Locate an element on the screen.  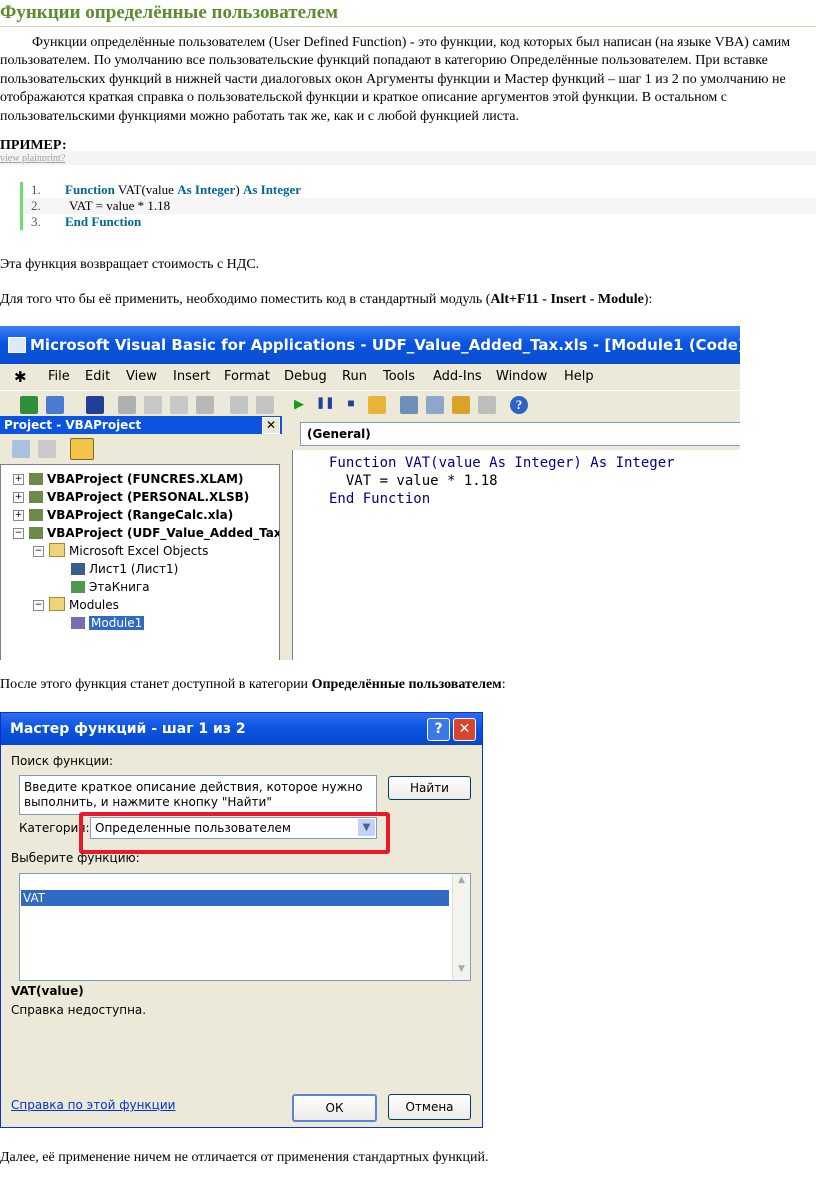
function-list: VAT ▲ ▼ is located at coordinates (245, 927).